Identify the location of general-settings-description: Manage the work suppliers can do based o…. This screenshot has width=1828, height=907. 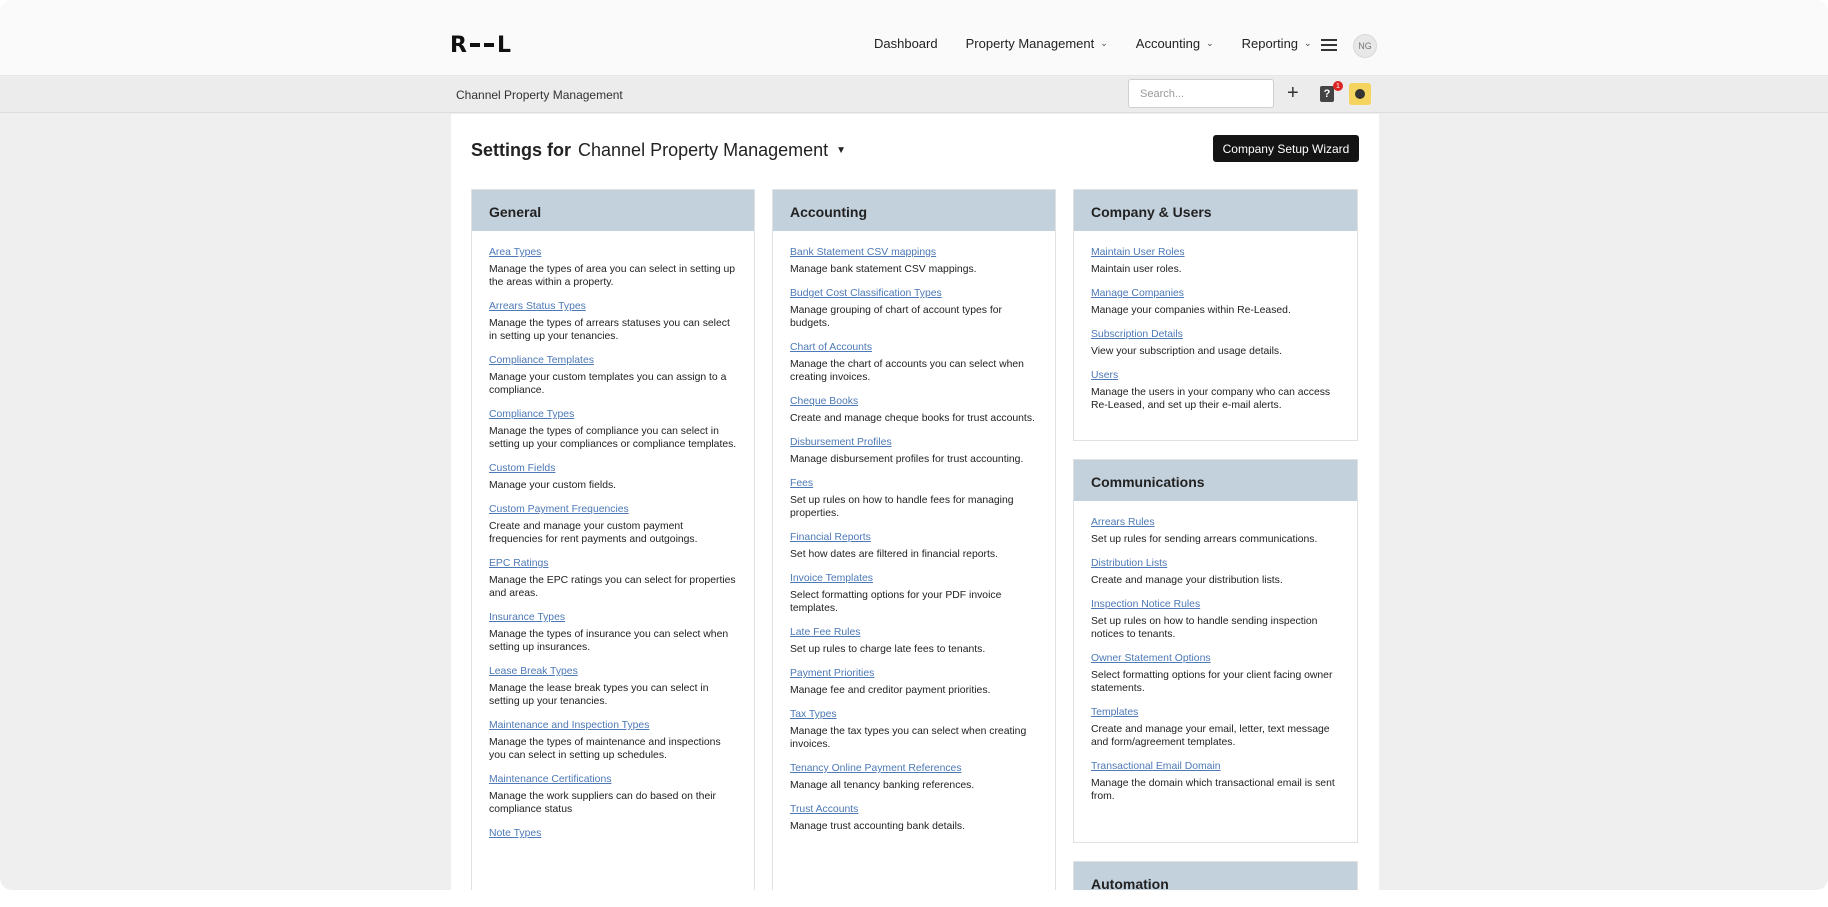
(603, 803).